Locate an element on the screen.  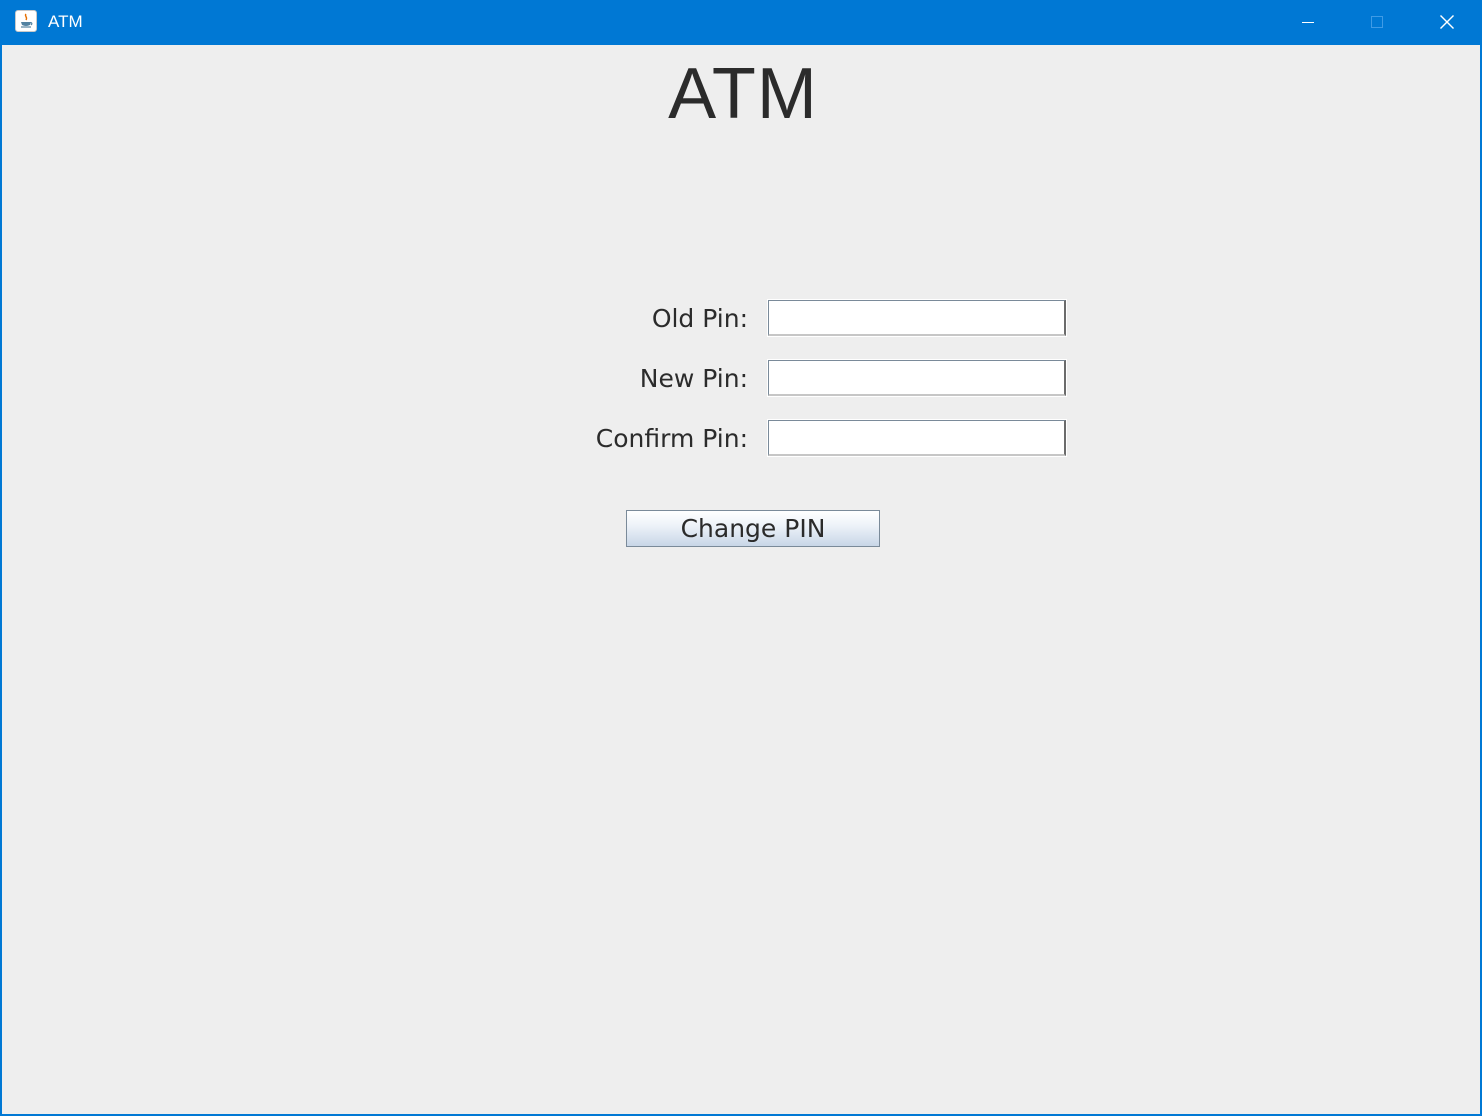
minimize-icon is located at coordinates (1308, 22).